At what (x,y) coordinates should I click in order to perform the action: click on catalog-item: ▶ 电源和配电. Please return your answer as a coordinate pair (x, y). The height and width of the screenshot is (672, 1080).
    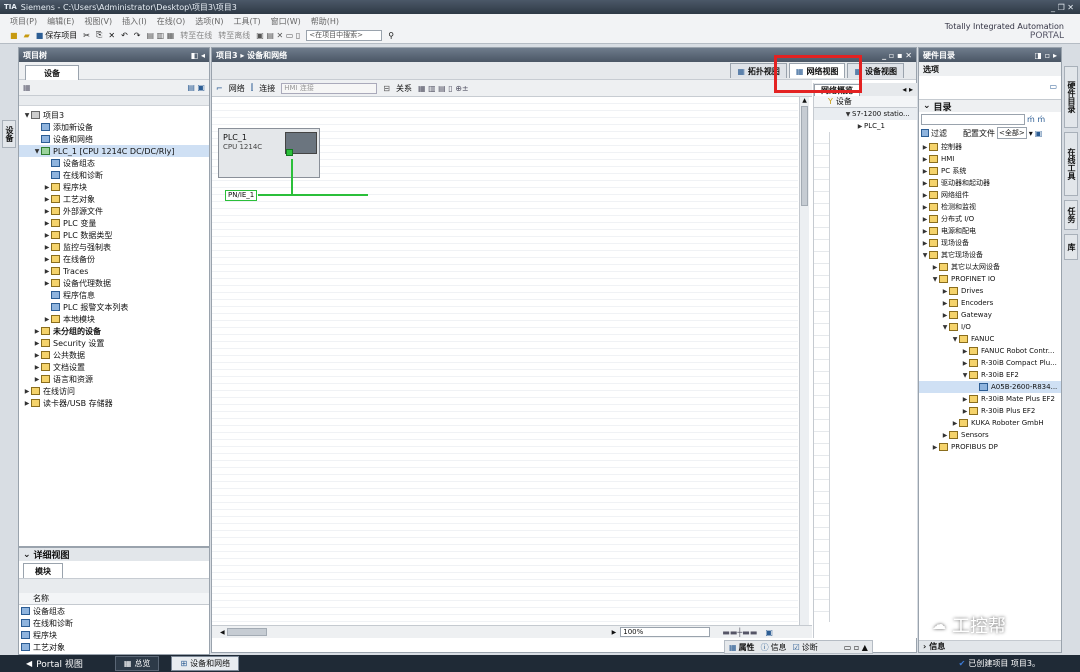
    Looking at the image, I should click on (990, 231).